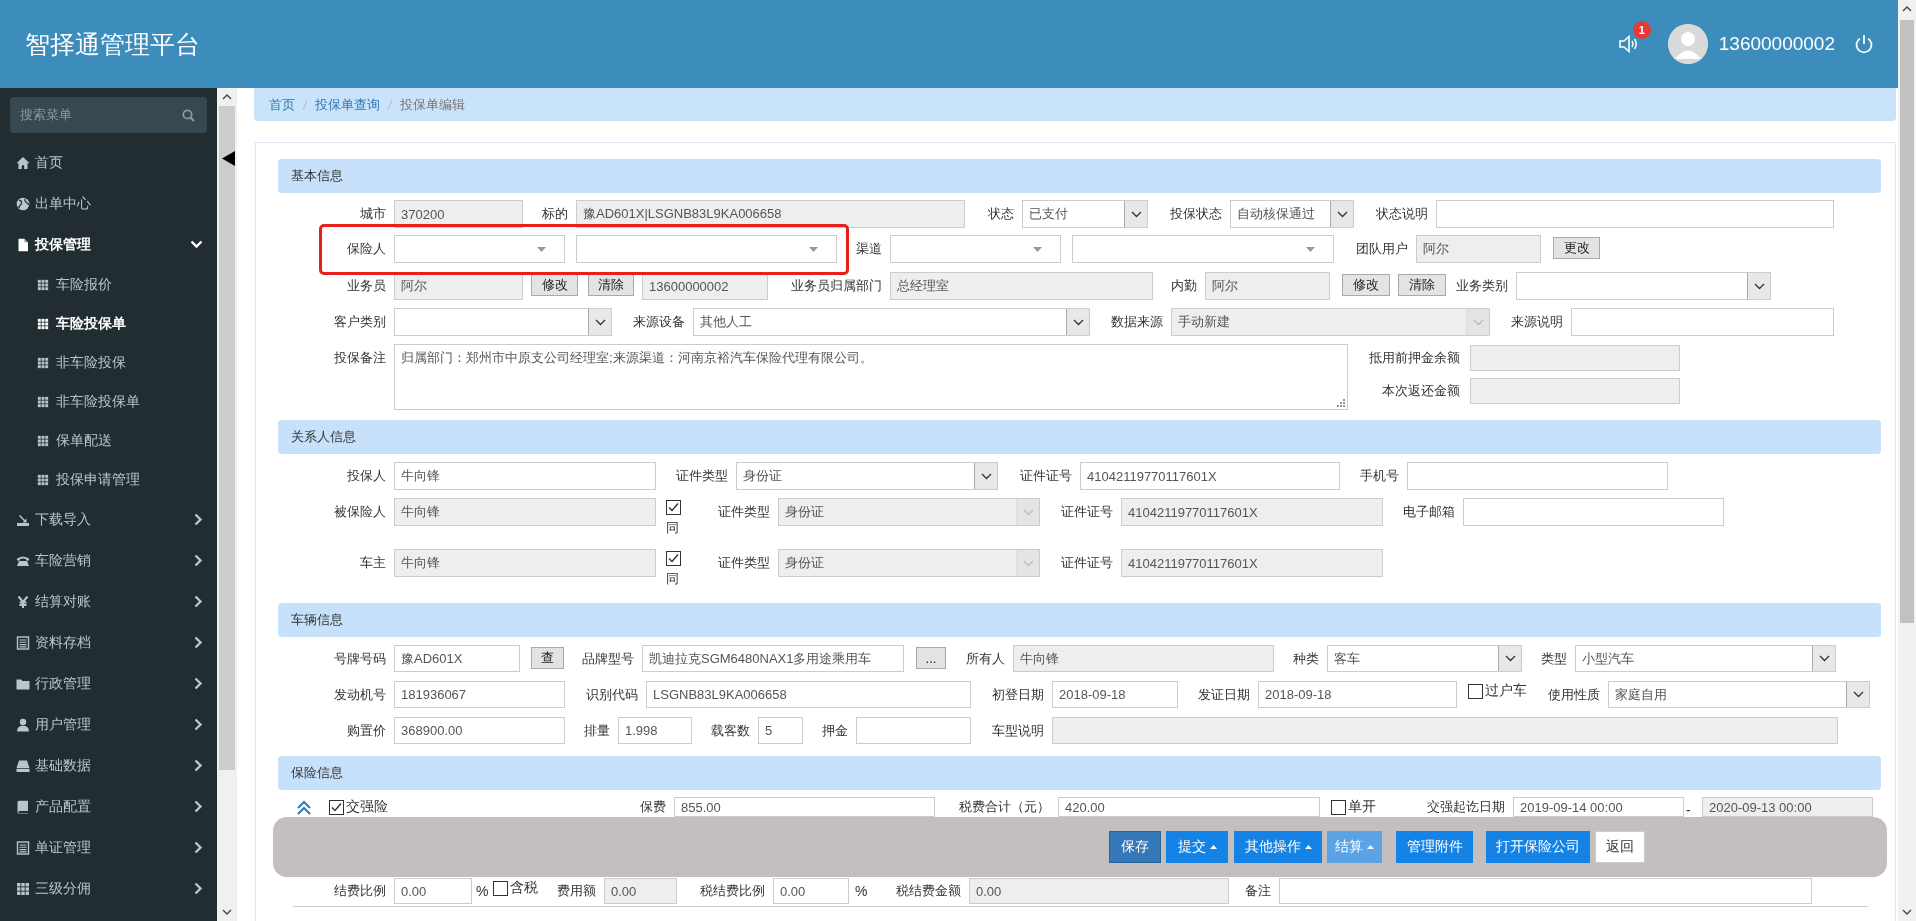 This screenshot has width=1916, height=921. Describe the element at coordinates (1085, 214) in the screenshot. I see `dropdown: 已支付` at that location.